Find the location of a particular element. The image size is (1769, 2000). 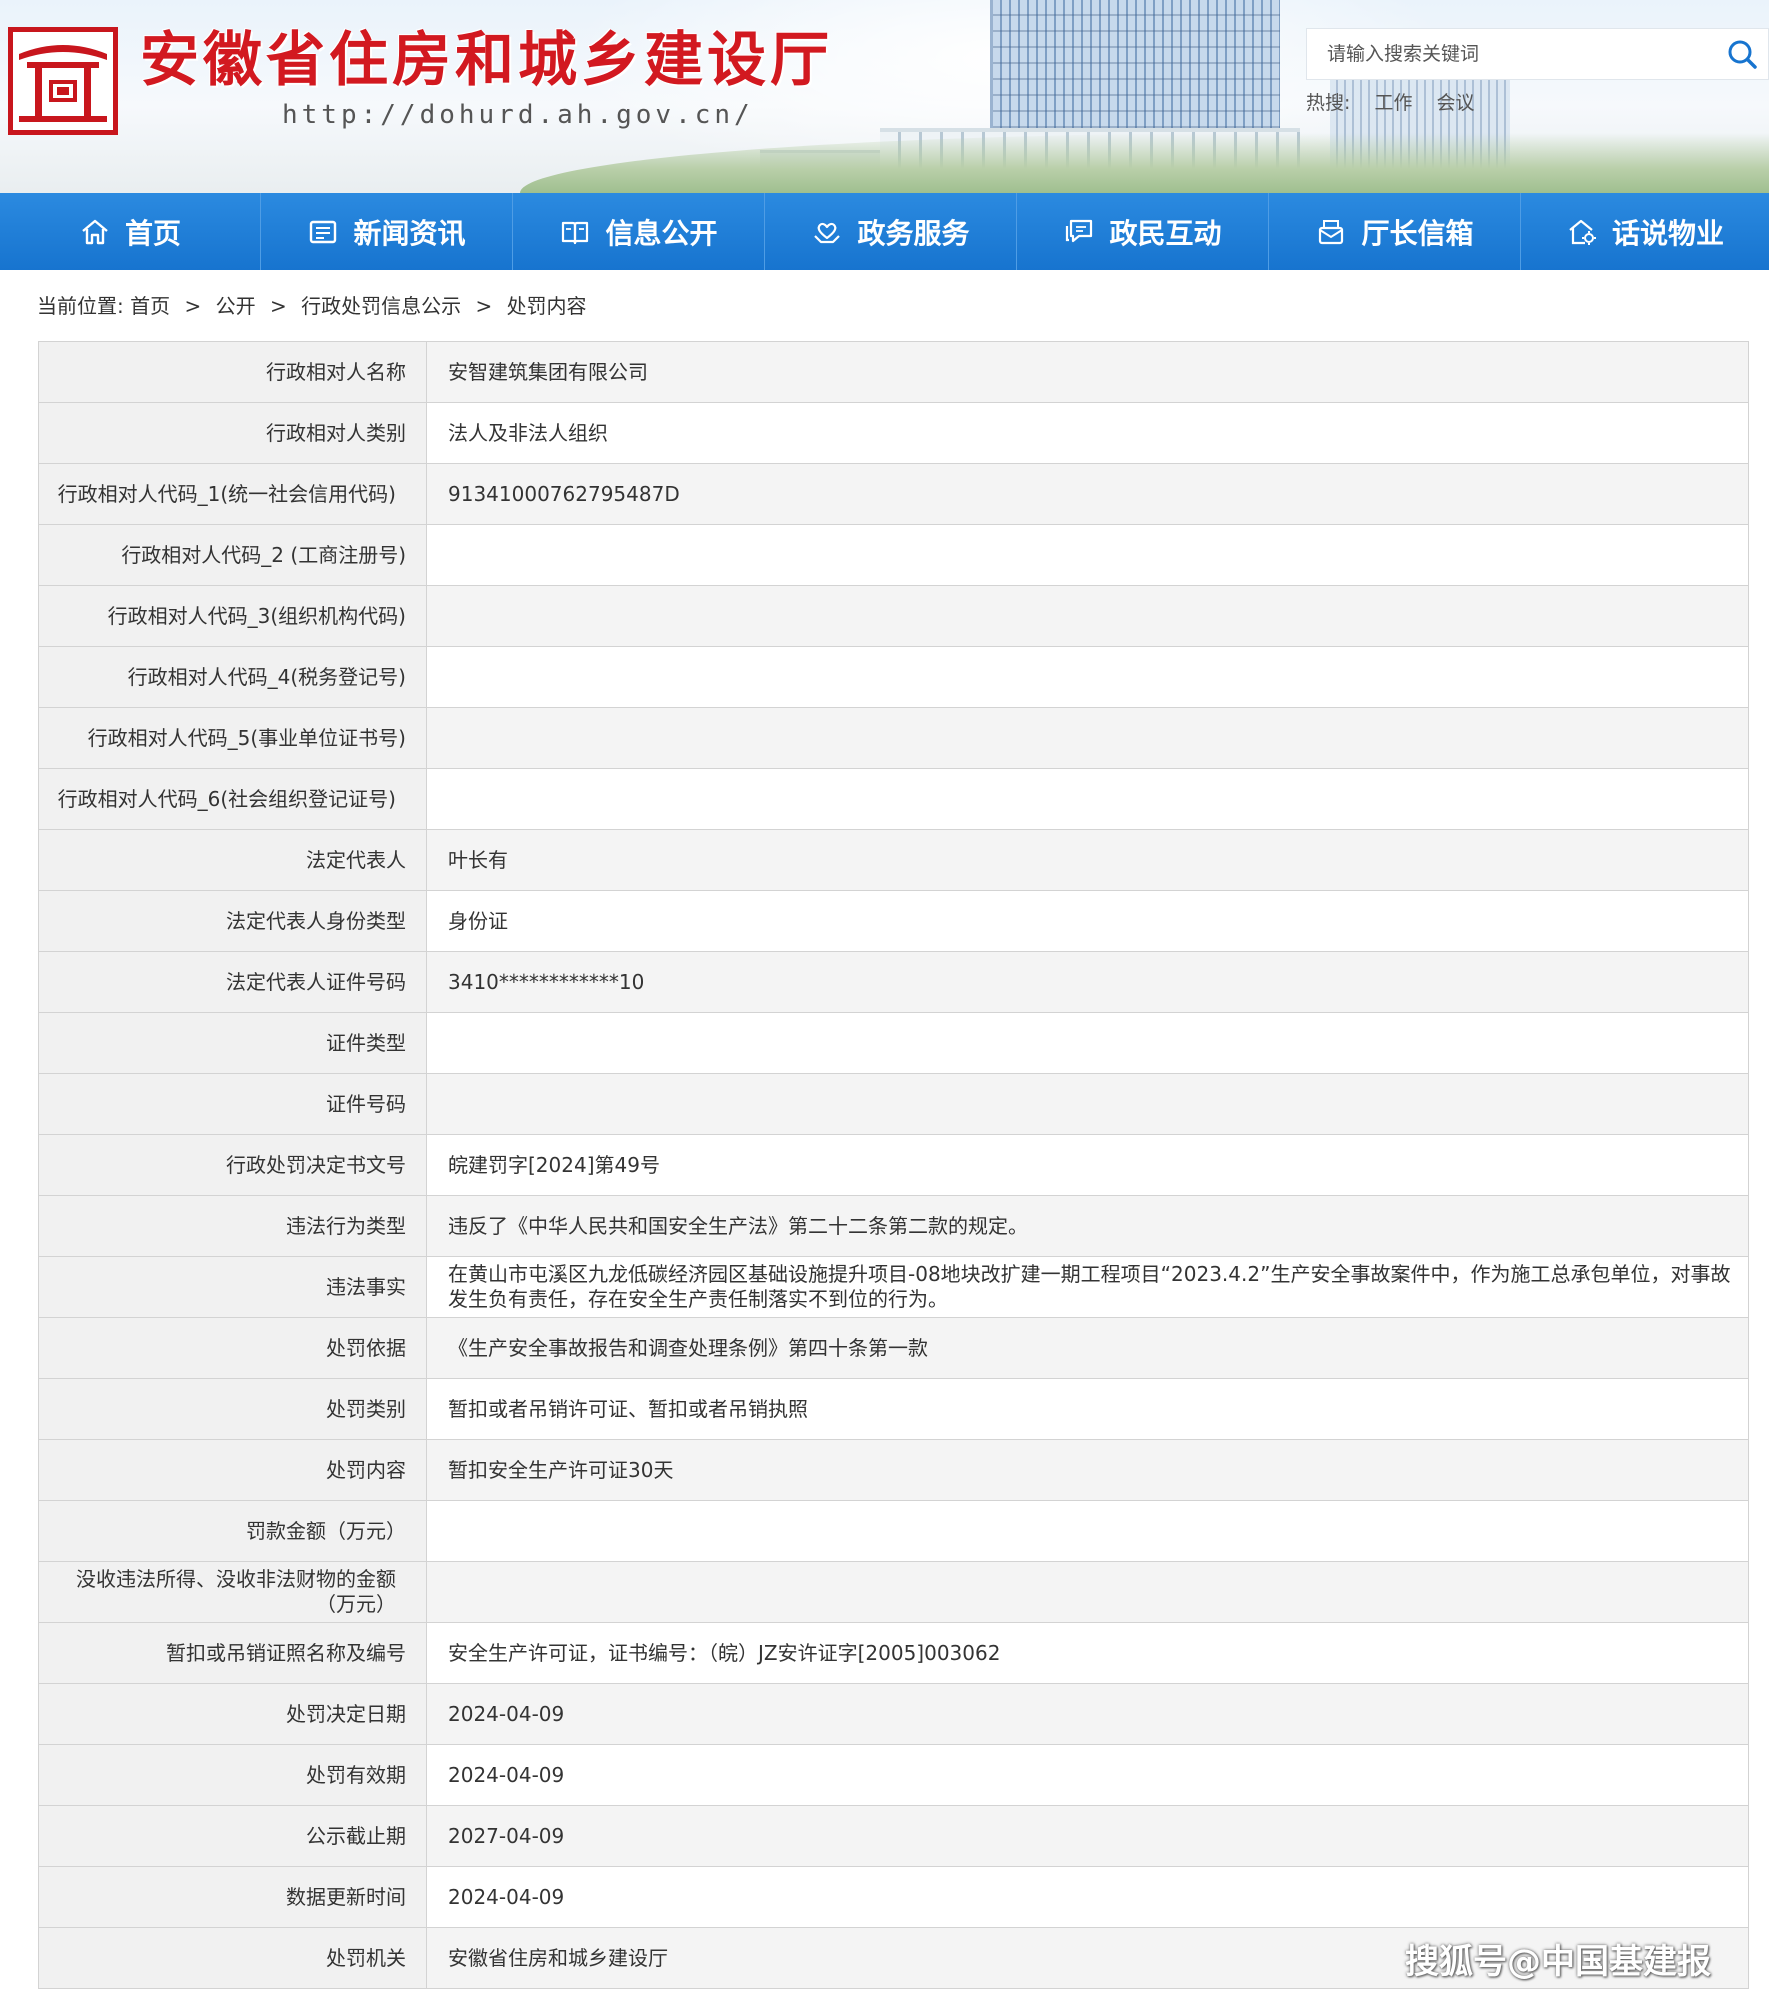

breadcrumb-item-penalty-list: 行政处罚信息公示 is located at coordinates (381, 306).